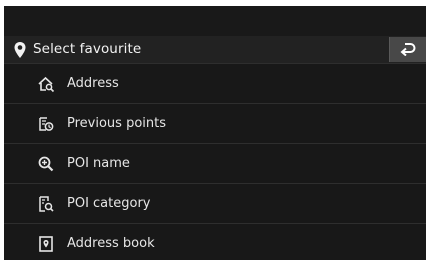 This screenshot has width=430, height=260. I want to click on menu-item-label: Address, so click(93, 83).